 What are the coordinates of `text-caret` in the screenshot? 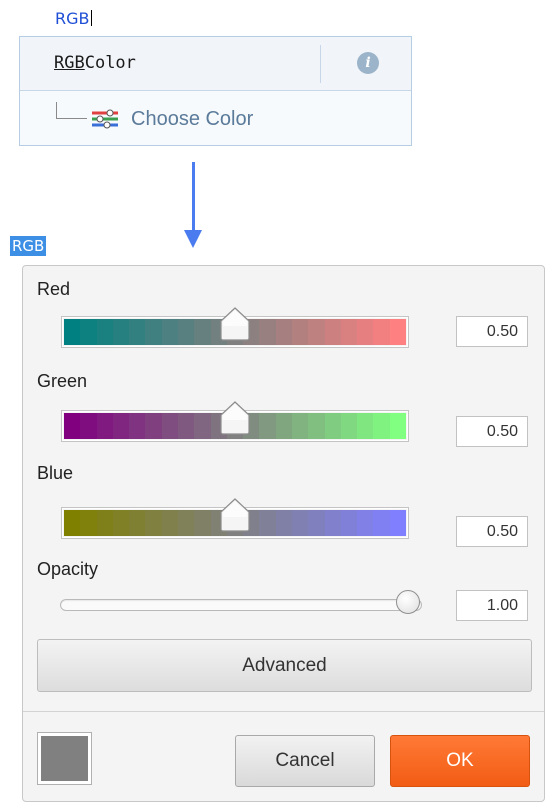 It's located at (91, 18).